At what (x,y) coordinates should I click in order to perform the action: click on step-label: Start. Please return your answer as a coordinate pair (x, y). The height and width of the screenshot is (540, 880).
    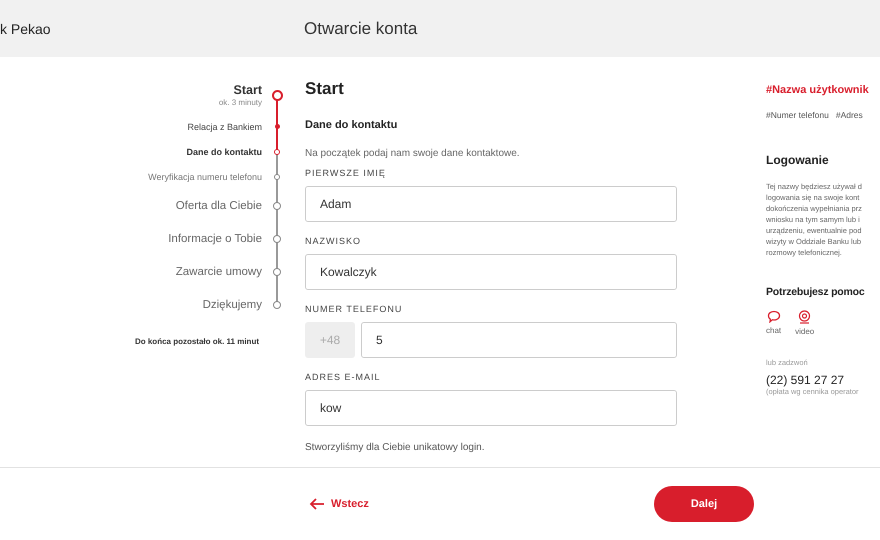
    Looking at the image, I should click on (248, 90).